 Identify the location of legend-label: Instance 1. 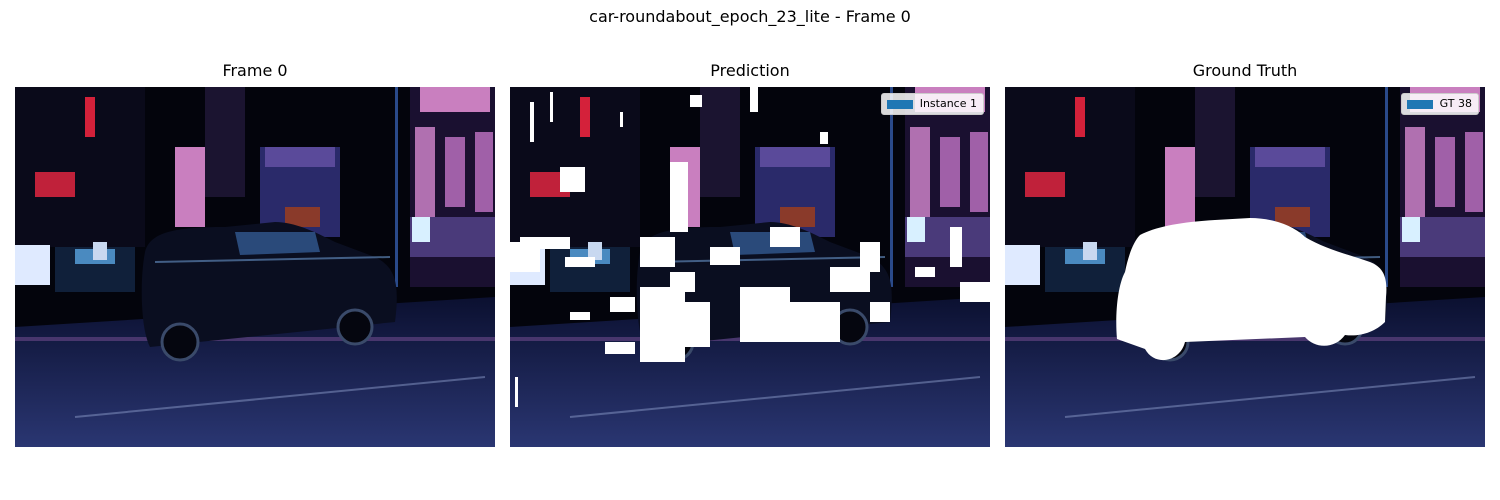
(948, 103).